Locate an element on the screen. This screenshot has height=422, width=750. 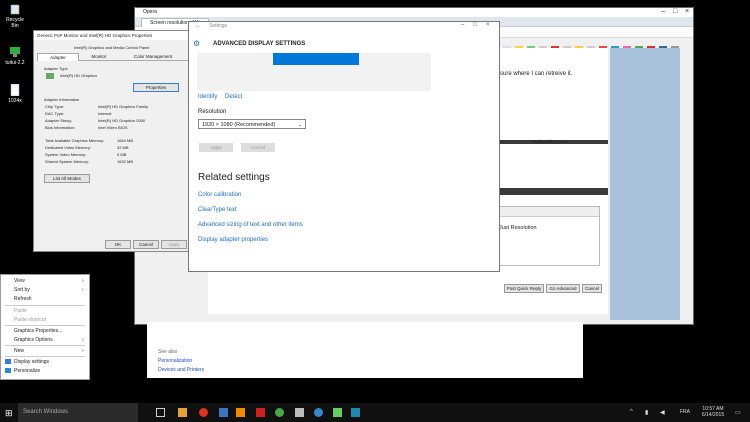
browser-titlebar: Opera is located at coordinates (414, 12).